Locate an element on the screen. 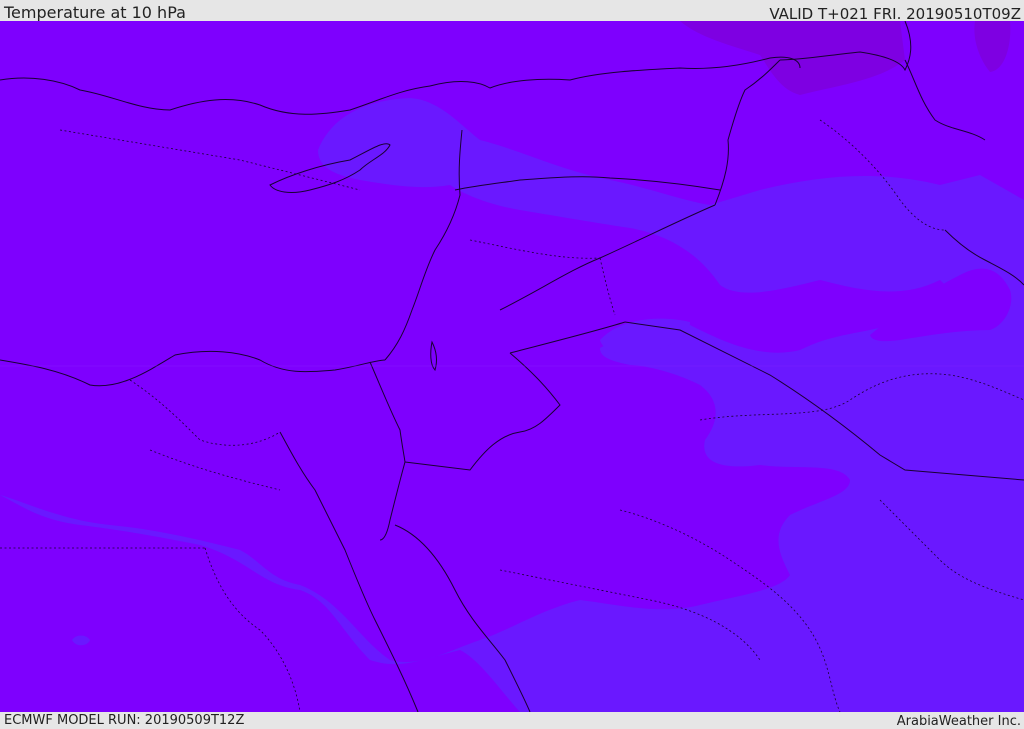 Image resolution: width=1024 pixels, height=729 pixels. credit-text: ArabiaWeather Inc. is located at coordinates (958, 721).